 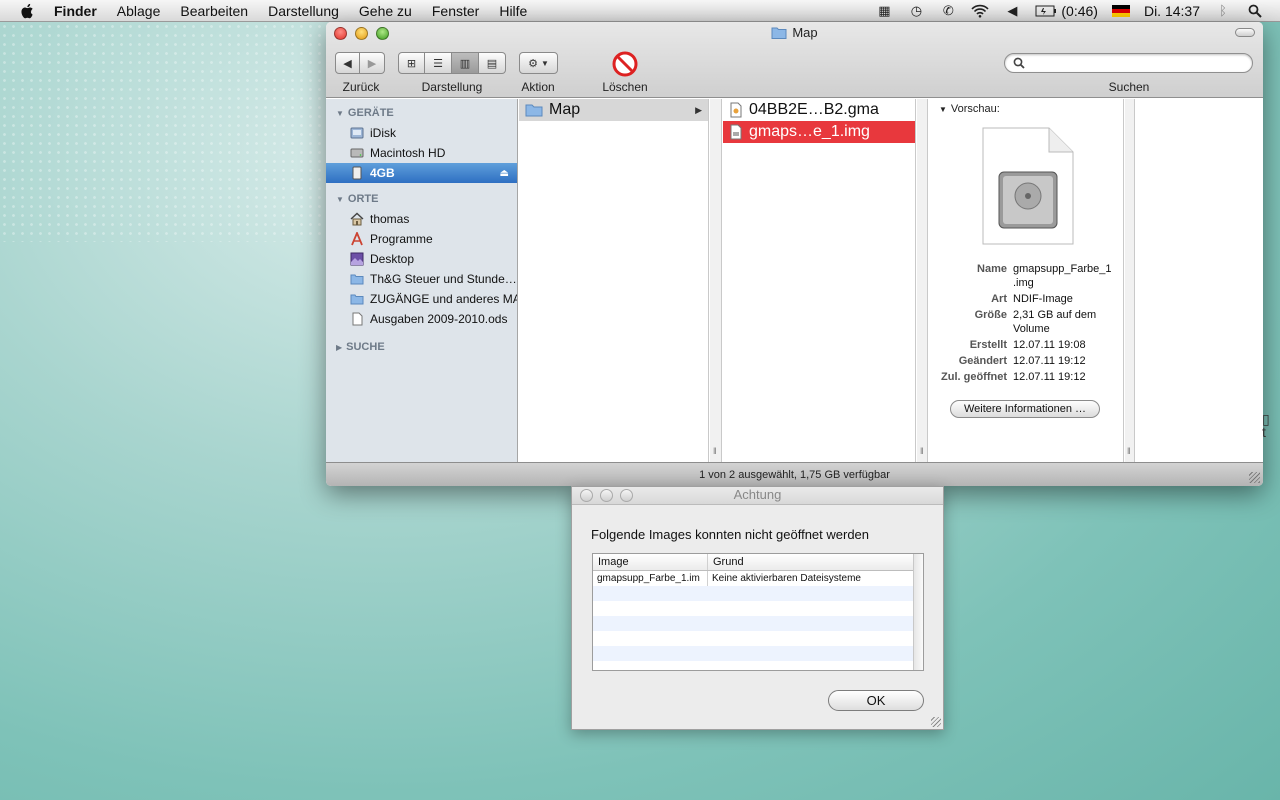 What do you see at coordinates (736, 132) in the screenshot?
I see `disk-image-icon` at bounding box center [736, 132].